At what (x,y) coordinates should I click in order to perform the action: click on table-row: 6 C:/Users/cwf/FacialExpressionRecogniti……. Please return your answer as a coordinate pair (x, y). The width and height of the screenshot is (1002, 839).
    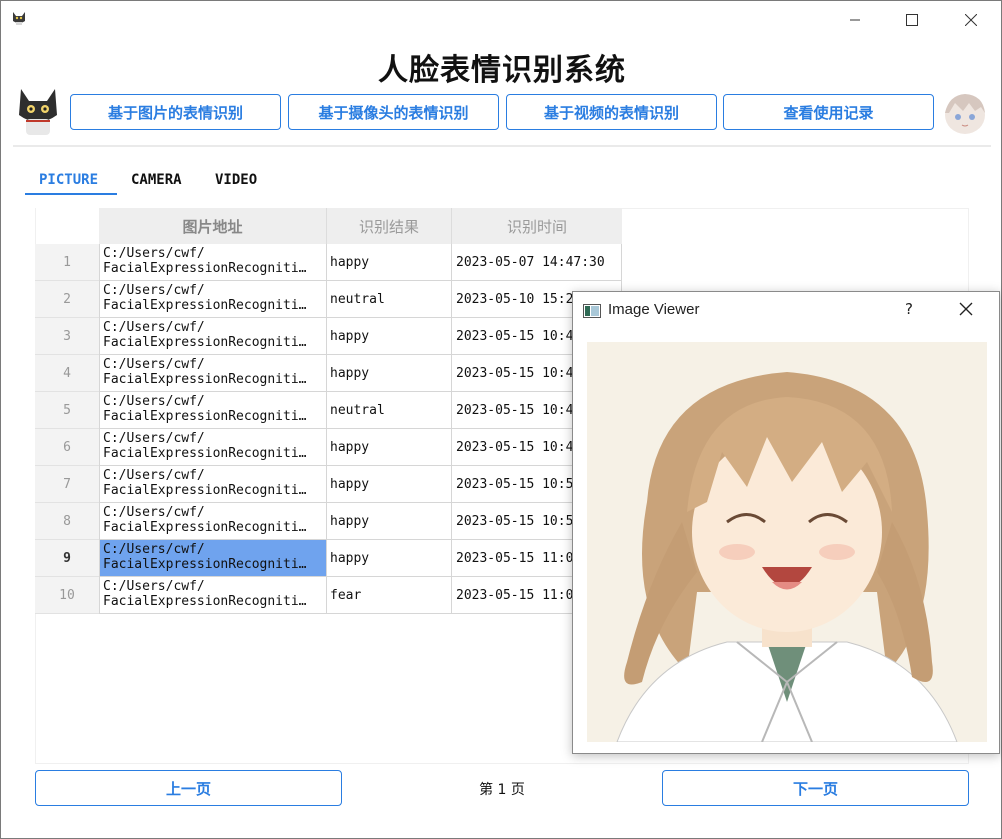
    Looking at the image, I should click on (328, 447).